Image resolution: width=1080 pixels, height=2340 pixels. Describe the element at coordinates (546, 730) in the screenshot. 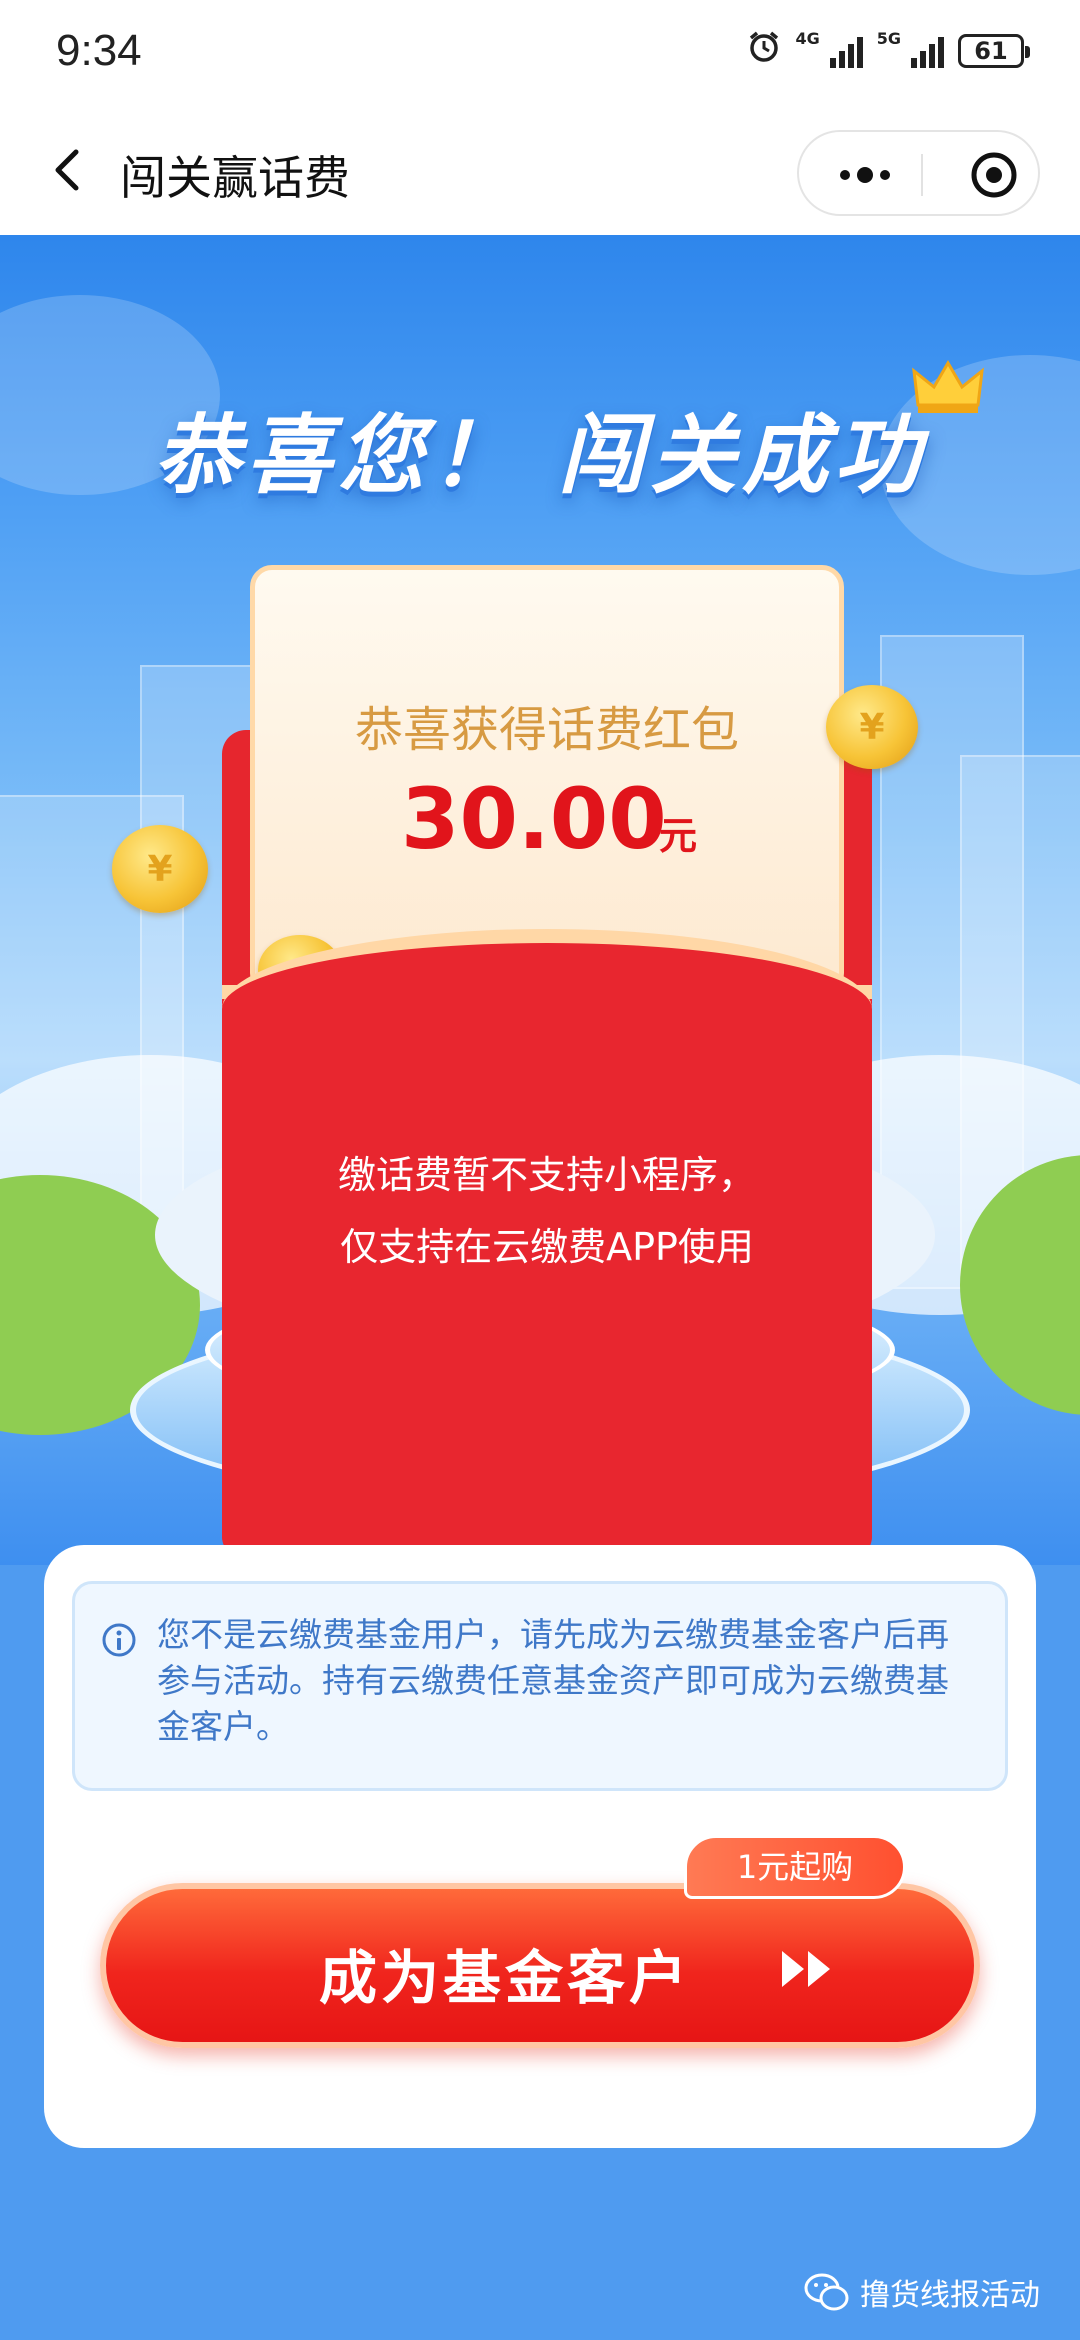

I see `prize-card-title: 恭喜获得话费红包` at that location.